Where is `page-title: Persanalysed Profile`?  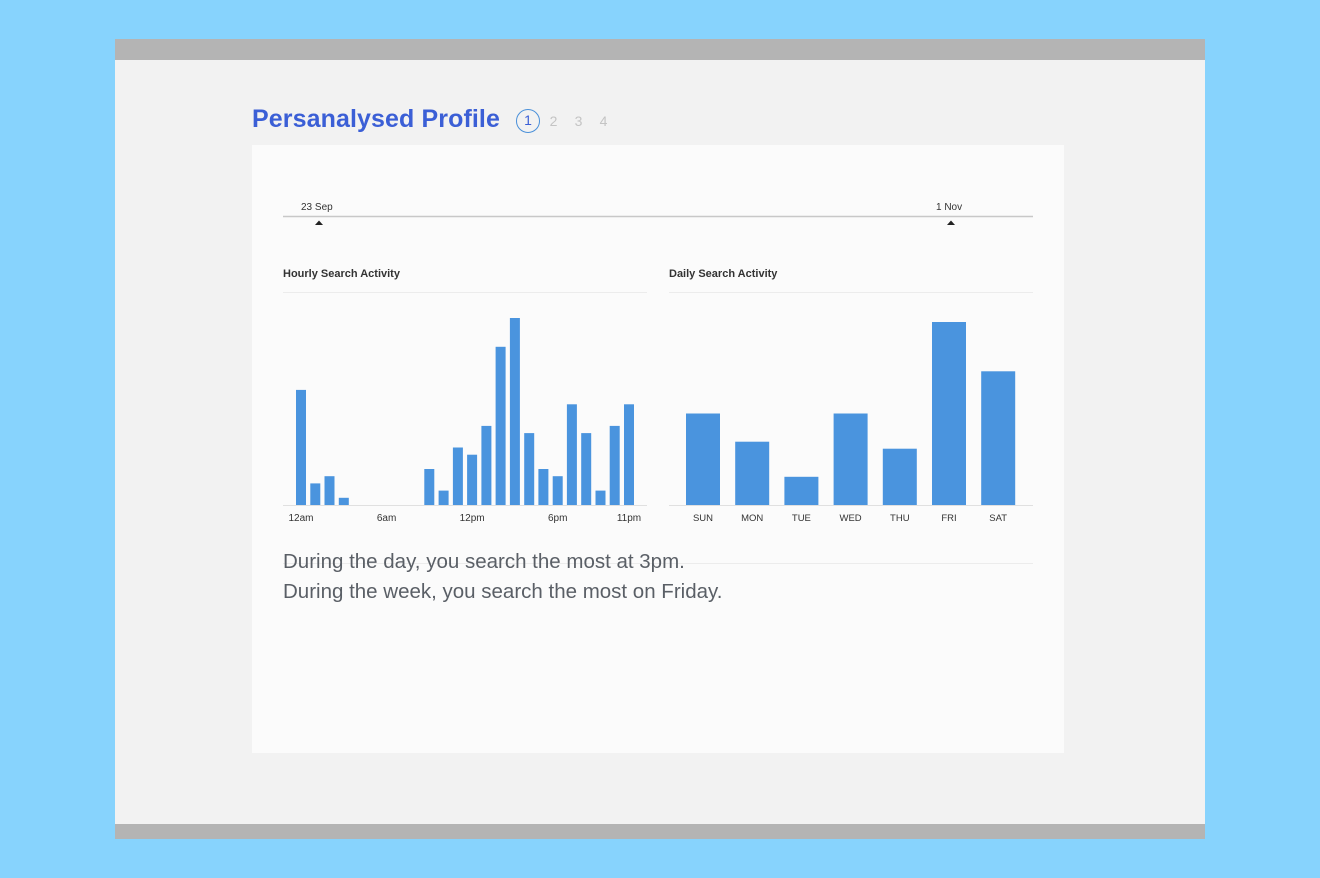
page-title: Persanalysed Profile is located at coordinates (376, 119).